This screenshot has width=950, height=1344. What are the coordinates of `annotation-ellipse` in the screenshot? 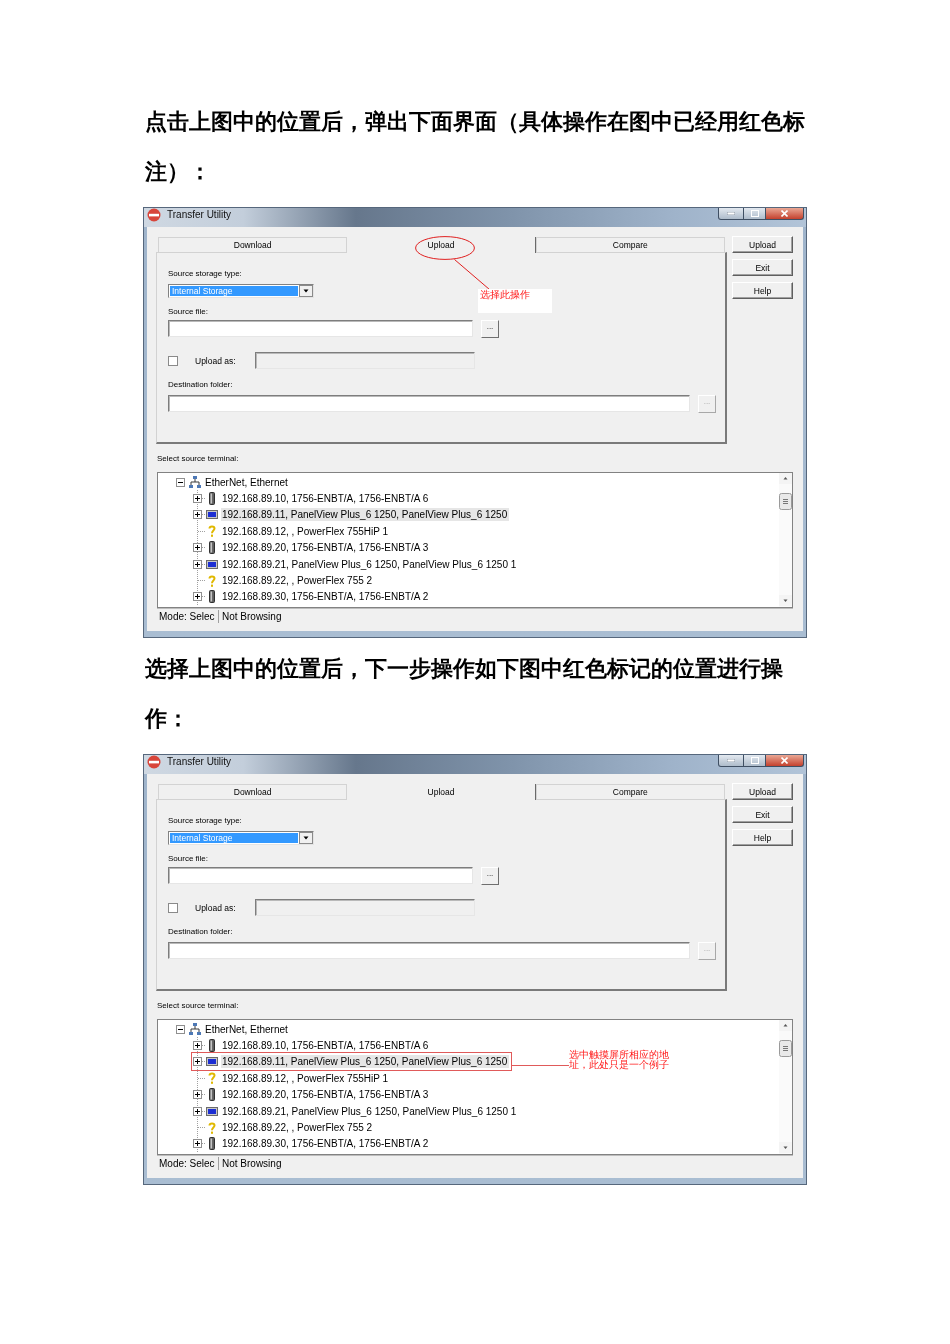 It's located at (445, 248).